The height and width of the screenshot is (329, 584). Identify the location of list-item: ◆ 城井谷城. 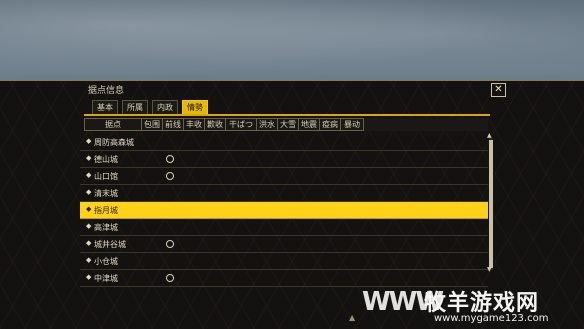
(284, 244).